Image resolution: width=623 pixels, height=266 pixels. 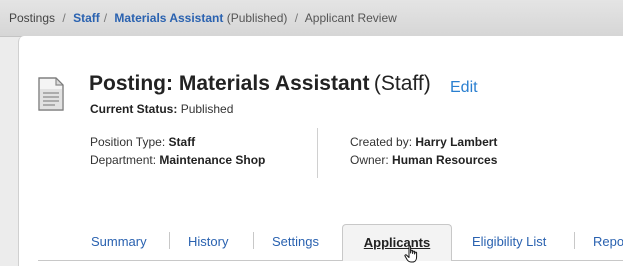 I want to click on created-by-row: Created by: Harry Lambert, so click(x=423, y=142).